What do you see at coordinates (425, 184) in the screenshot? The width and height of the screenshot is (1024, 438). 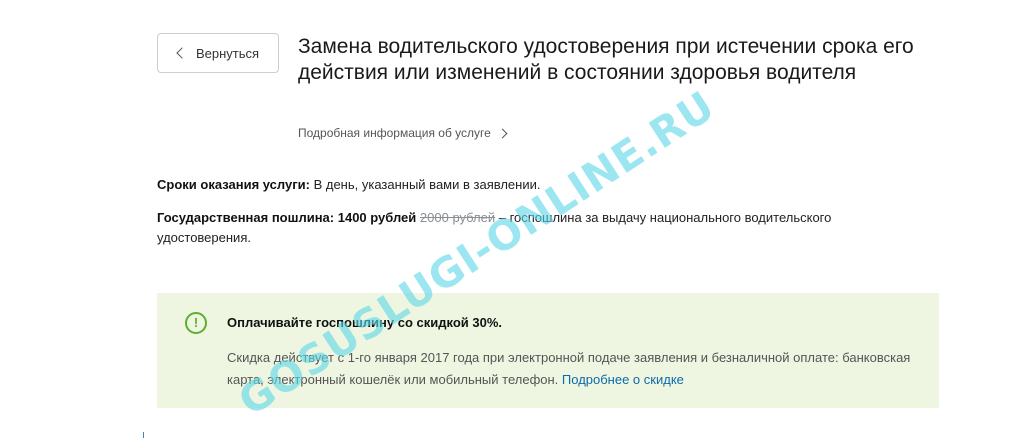 I see `service-terms-value: В день, указанный вами в заявлении.` at bounding box center [425, 184].